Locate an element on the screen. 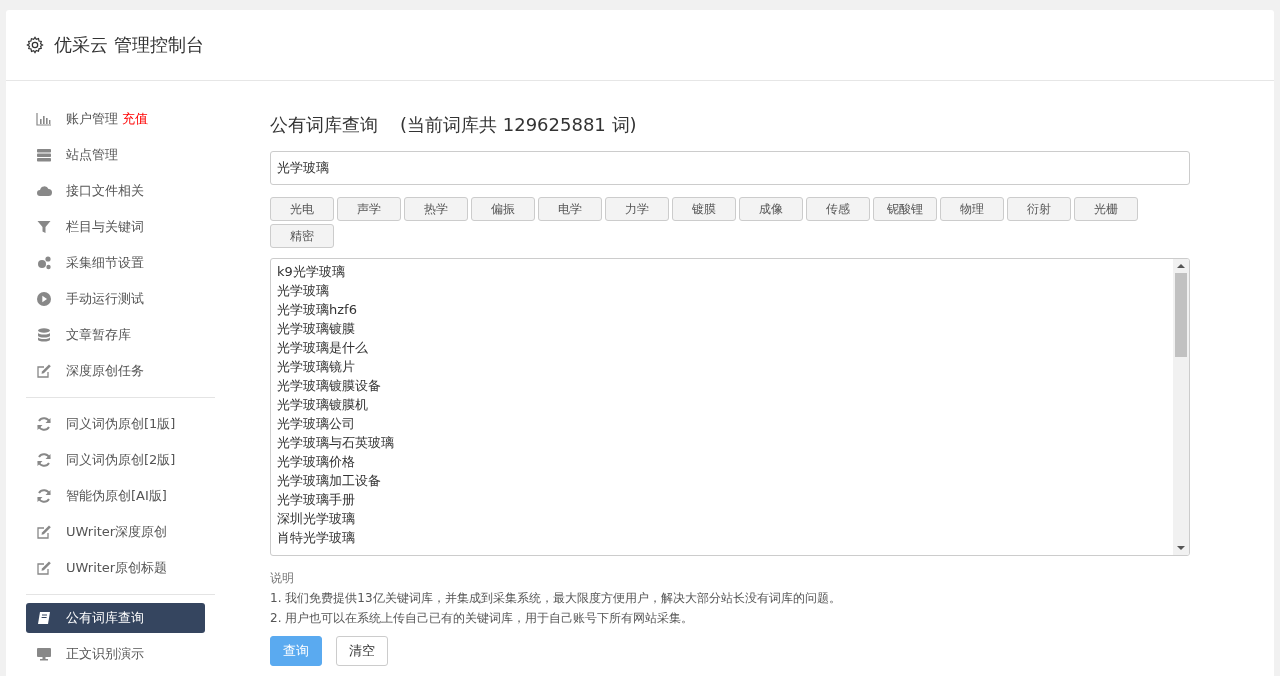 This screenshot has height=676, width=1280. settings-icon is located at coordinates (35, 45).